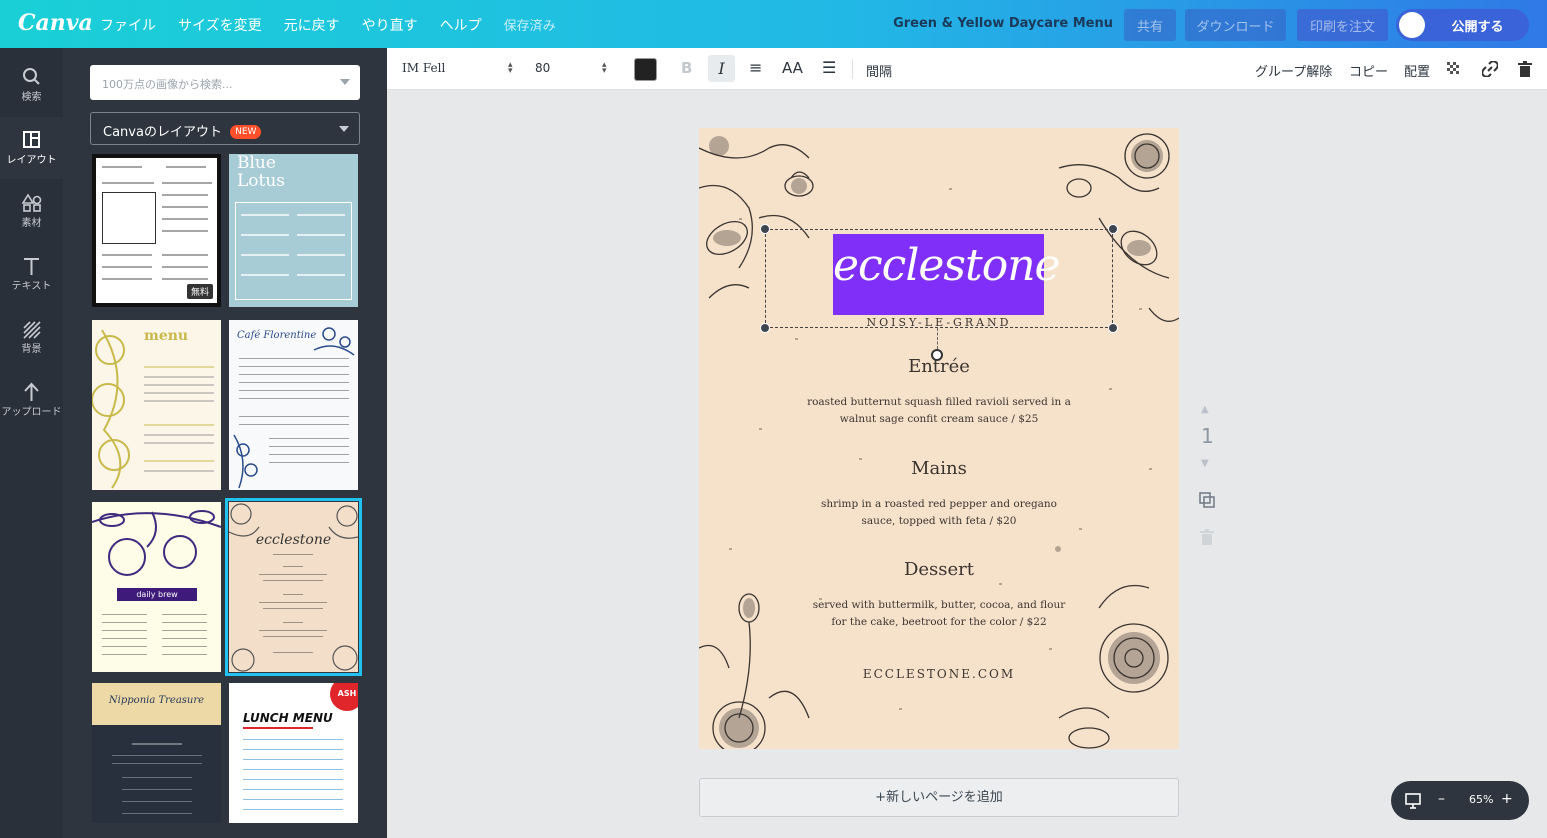 The width and height of the screenshot is (1547, 838). Describe the element at coordinates (128, 25) in the screenshot. I see `menu-file: ファイル` at that location.